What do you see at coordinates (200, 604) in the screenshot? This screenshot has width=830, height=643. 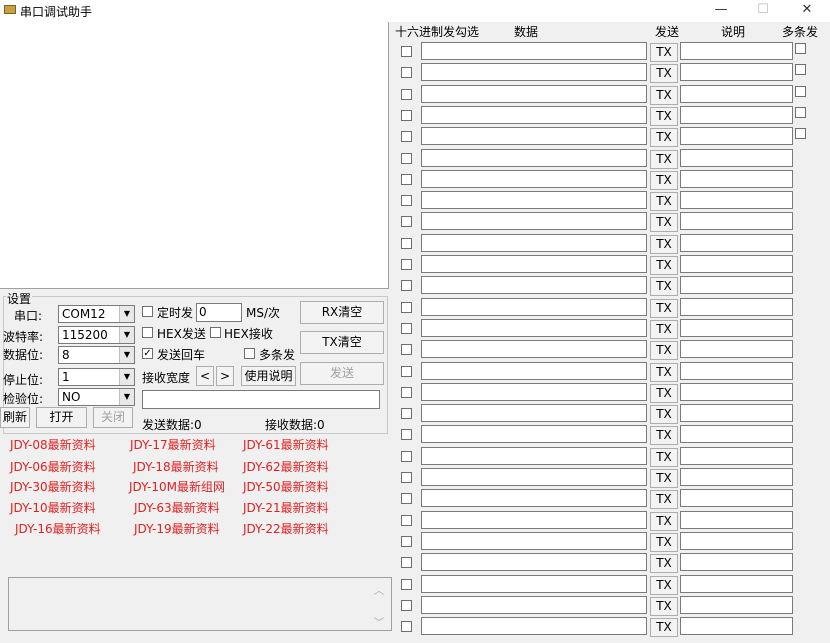 I see `log-textarea` at bounding box center [200, 604].